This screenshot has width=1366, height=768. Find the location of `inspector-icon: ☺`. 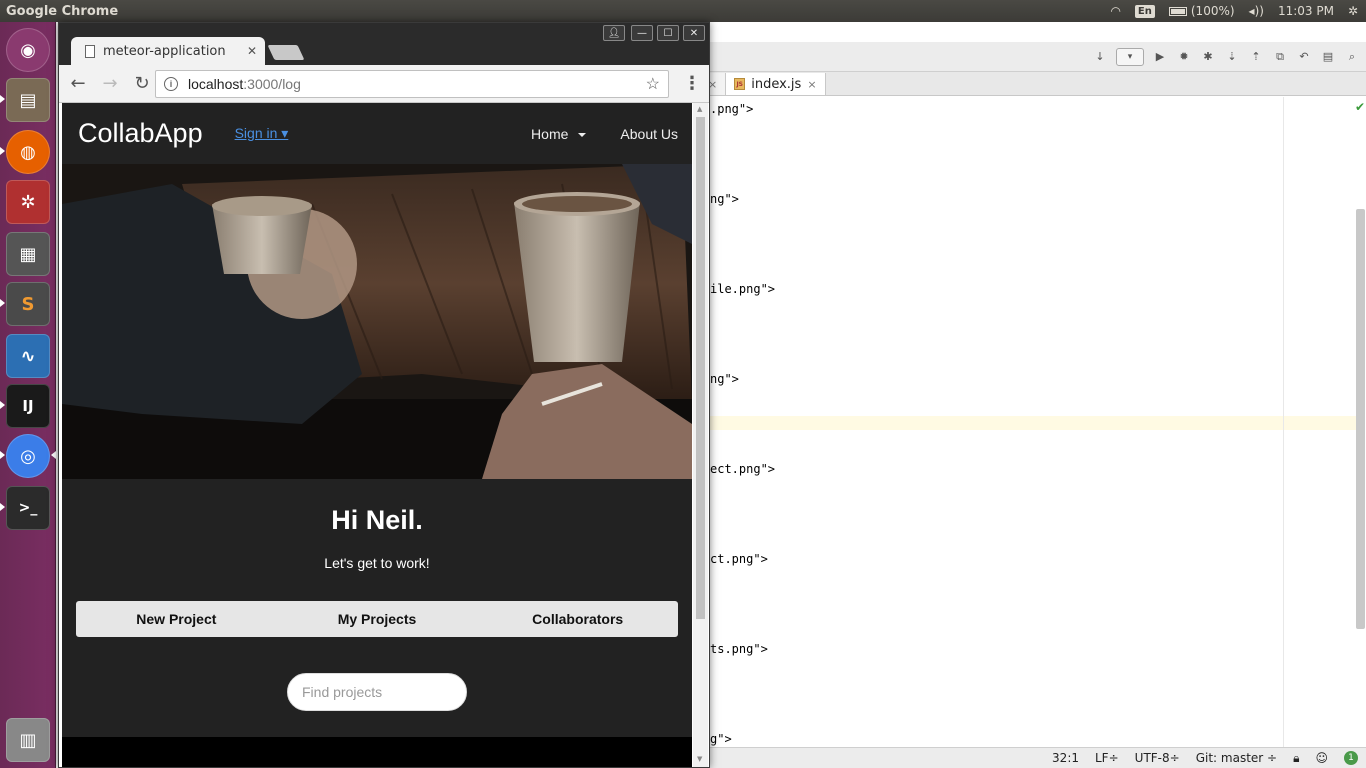

inspector-icon: ☺ is located at coordinates (1321, 758).